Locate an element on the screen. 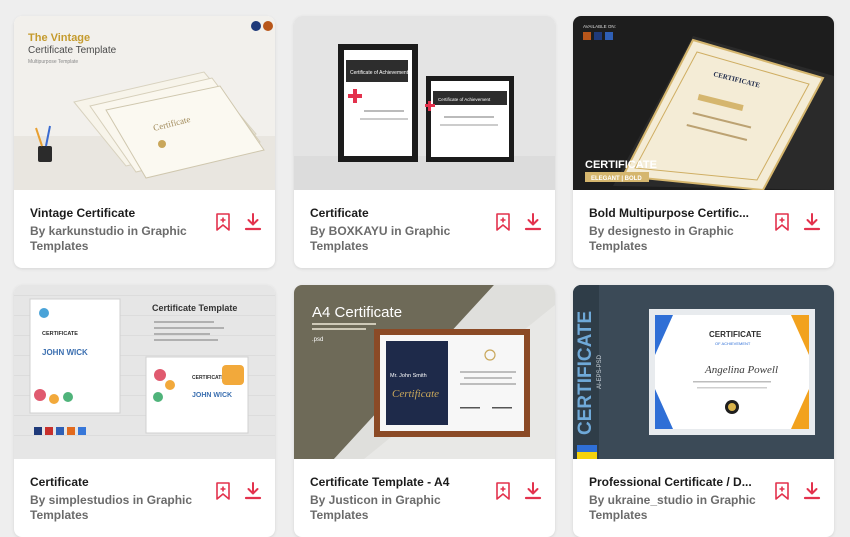  thumb-cert2: CERTIFICATE is located at coordinates (208, 378).